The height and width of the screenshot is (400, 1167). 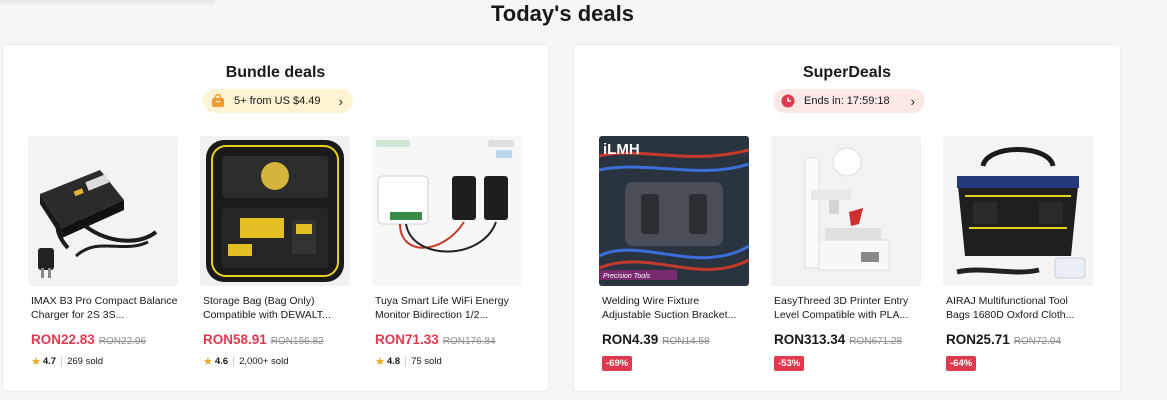 I want to click on discount-badge: -64%, so click(x=961, y=363).